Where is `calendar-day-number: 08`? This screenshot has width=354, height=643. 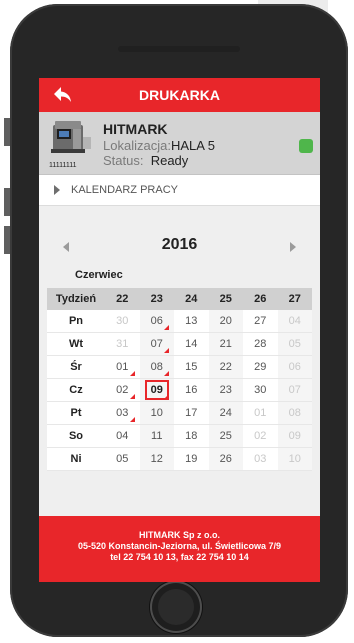 calendar-day-number: 08 is located at coordinates (294, 413).